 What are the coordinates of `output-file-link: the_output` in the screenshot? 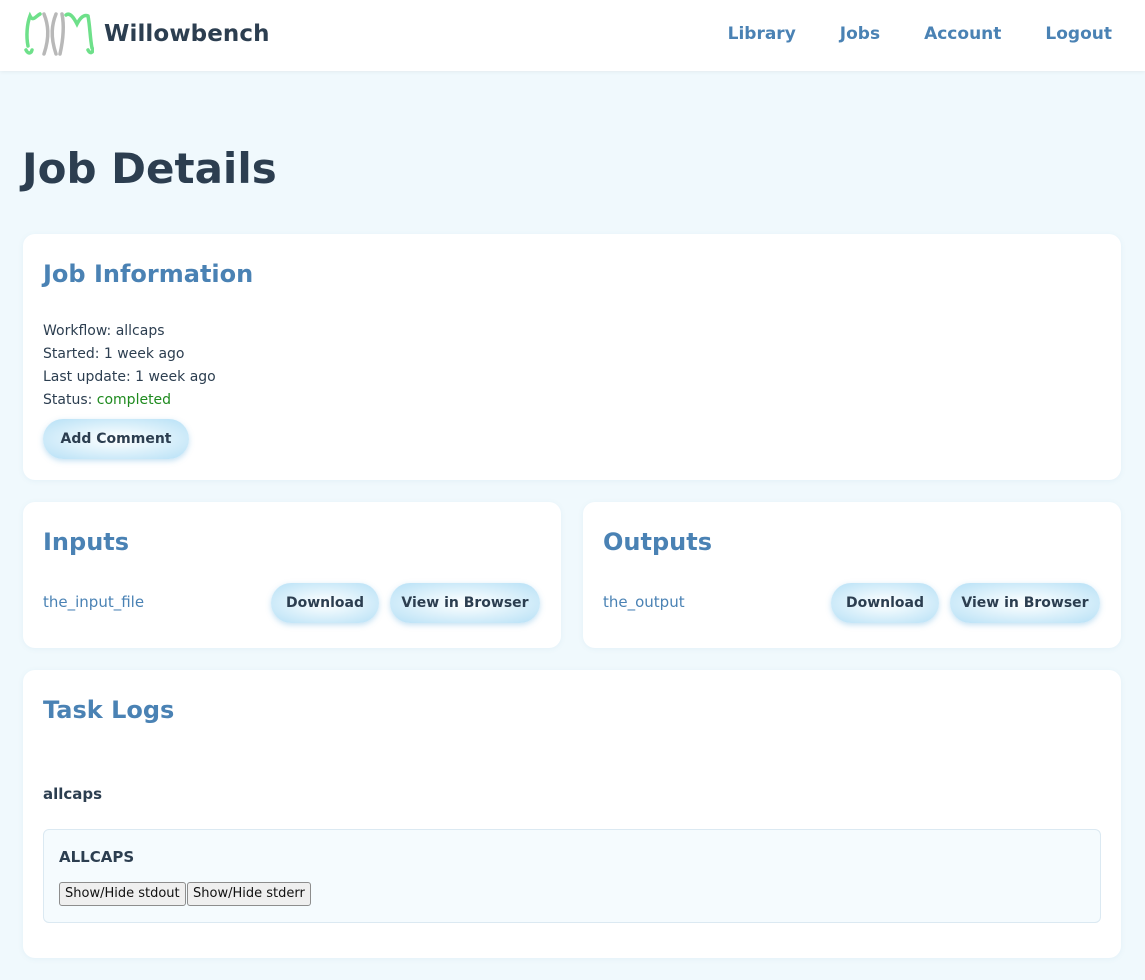 It's located at (644, 602).